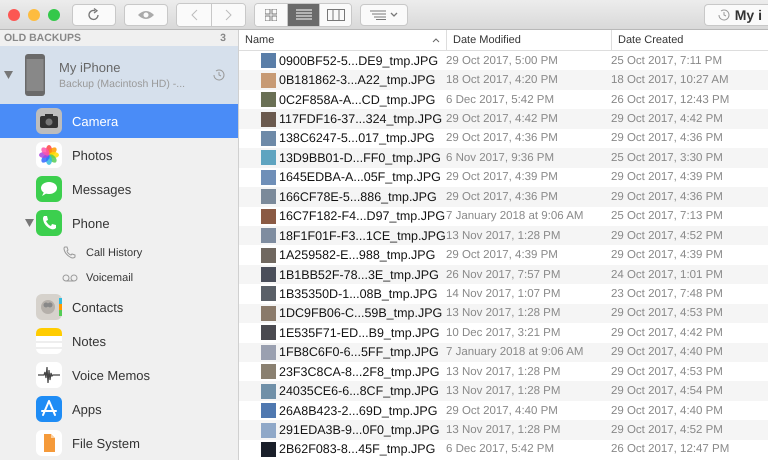 This screenshot has height=460, width=768. Describe the element at coordinates (342, 60) in the screenshot. I see `file-name-cell: 0900BF52-5...DE9_tmp.JPG` at that location.